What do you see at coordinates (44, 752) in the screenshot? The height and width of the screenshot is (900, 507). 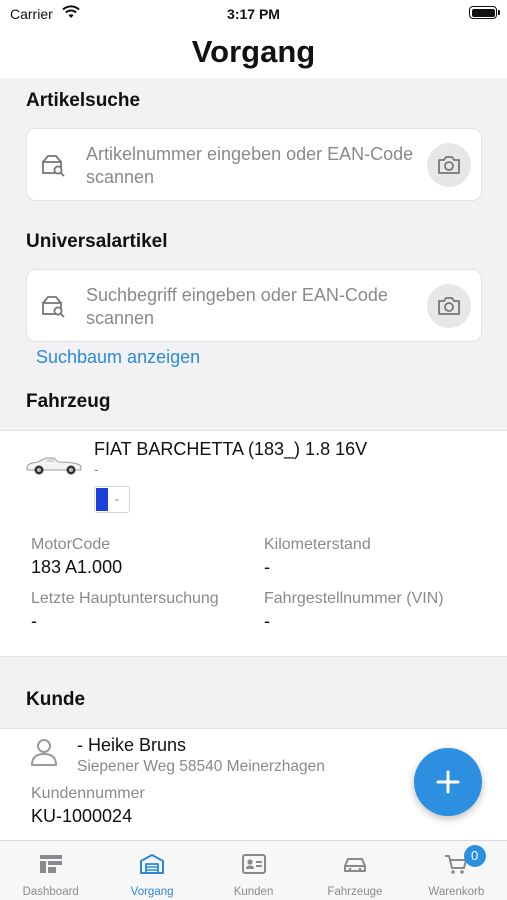 I see `person-icon` at bounding box center [44, 752].